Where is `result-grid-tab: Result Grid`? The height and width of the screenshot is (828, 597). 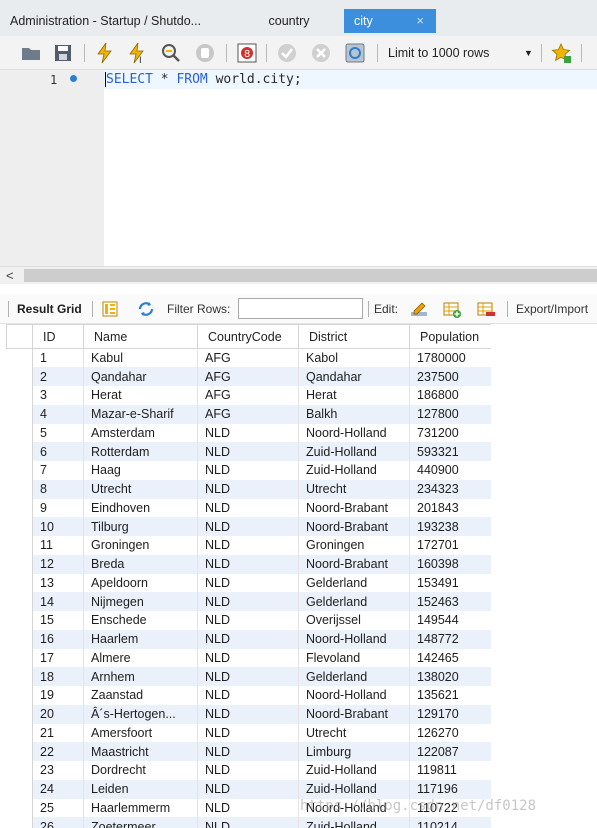
result-grid-tab: Result Grid is located at coordinates (49, 309).